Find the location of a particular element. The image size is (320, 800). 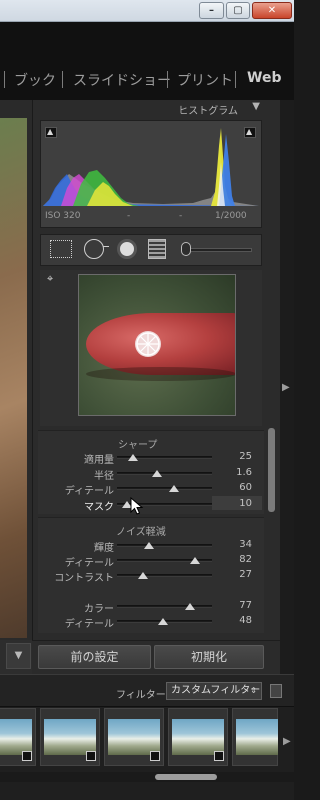

slider-value: 34 is located at coordinates (237, 544).